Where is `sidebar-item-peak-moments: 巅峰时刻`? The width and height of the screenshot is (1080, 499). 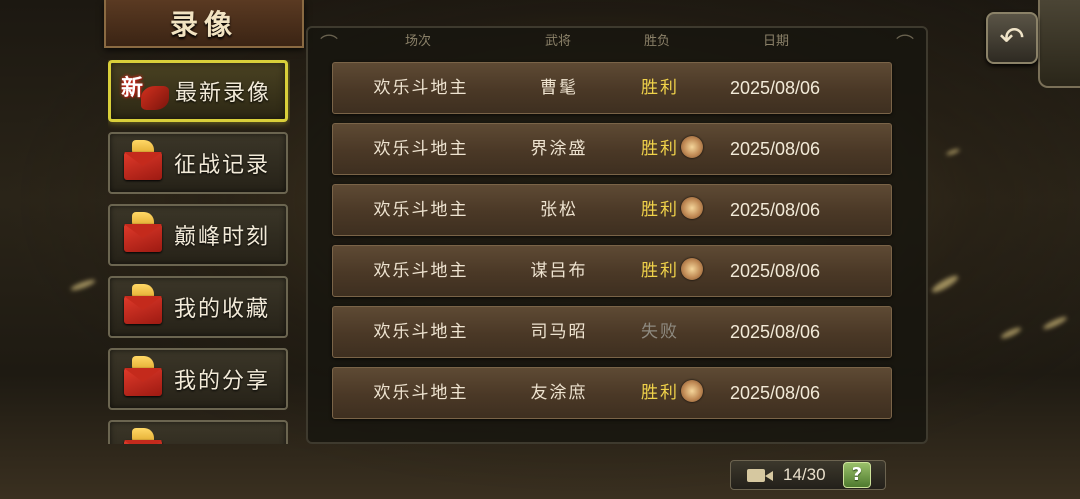 sidebar-item-peak-moments: 巅峰时刻 is located at coordinates (198, 235).